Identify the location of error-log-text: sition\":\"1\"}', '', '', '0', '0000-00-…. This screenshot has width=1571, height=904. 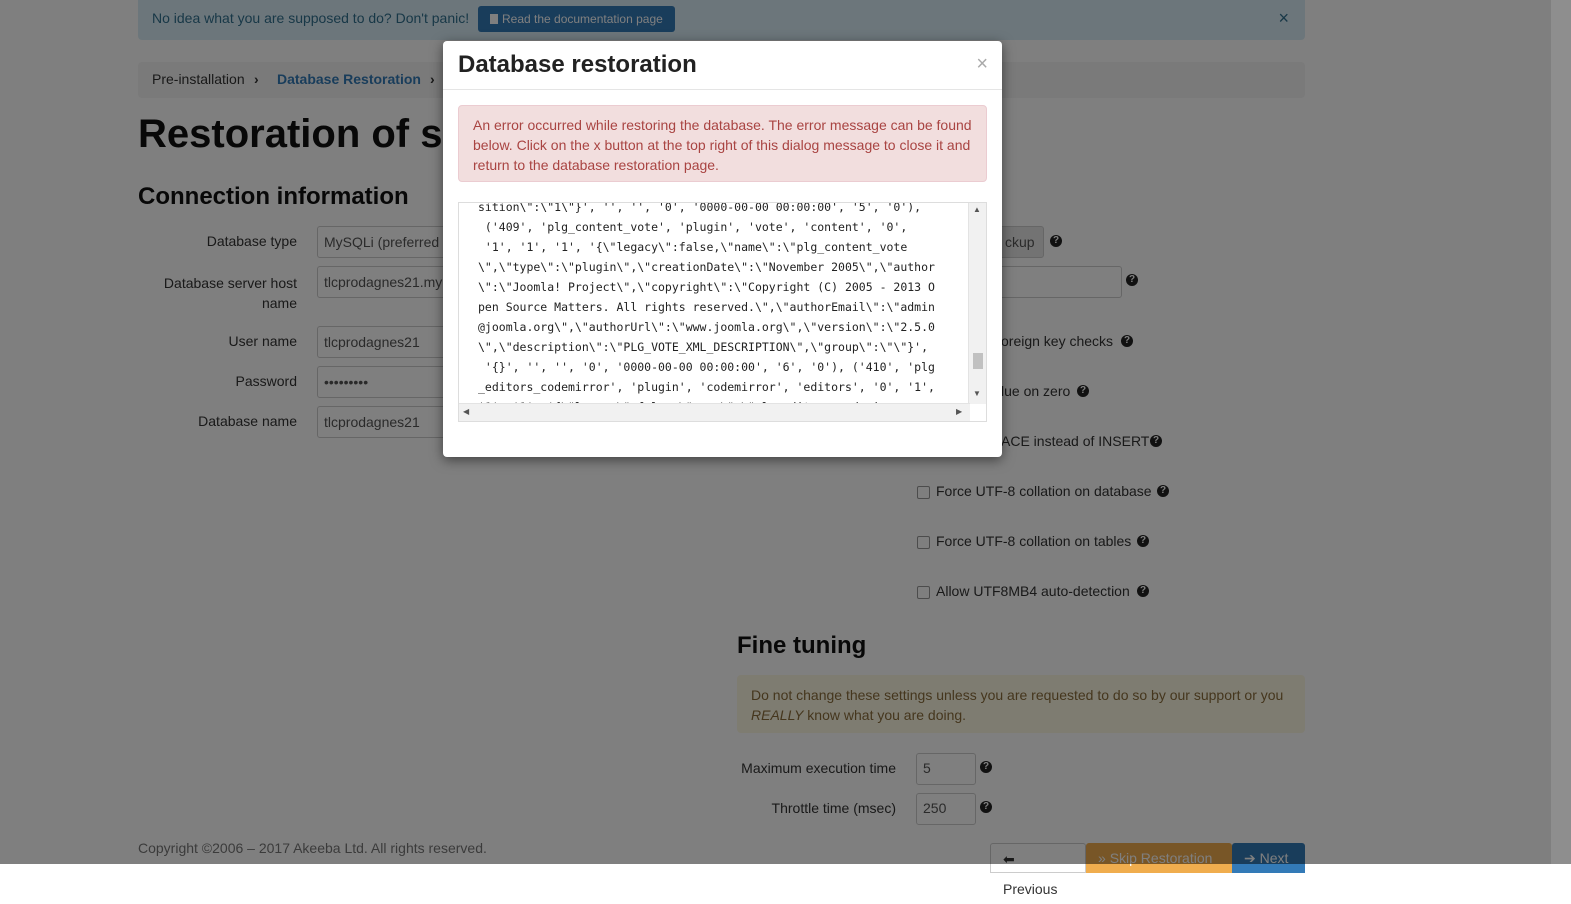
(706, 308).